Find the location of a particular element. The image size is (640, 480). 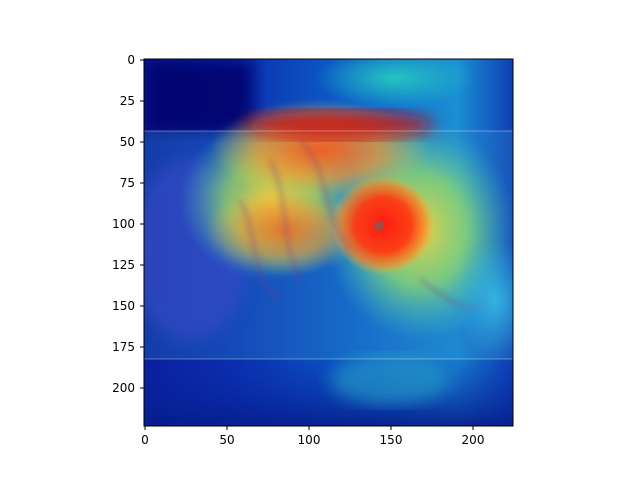

x-axis: 0 50 100 150 200 is located at coordinates (312, 436).